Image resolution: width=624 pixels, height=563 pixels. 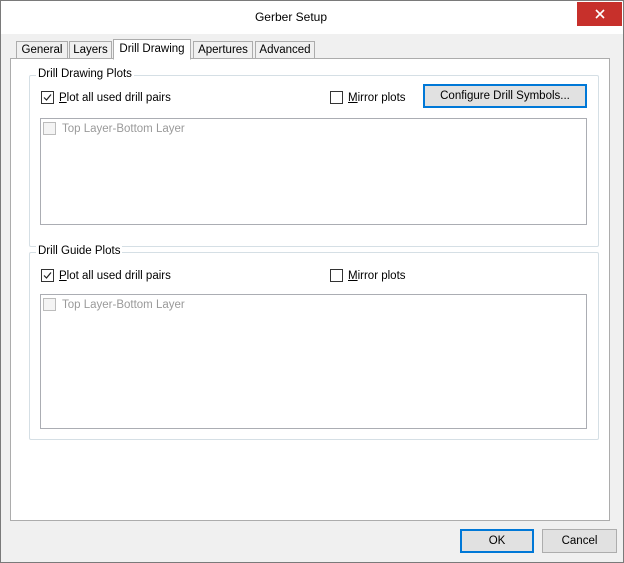 What do you see at coordinates (79, 251) in the screenshot?
I see `drill-guide-plots-title: Drill Guide Plots` at bounding box center [79, 251].